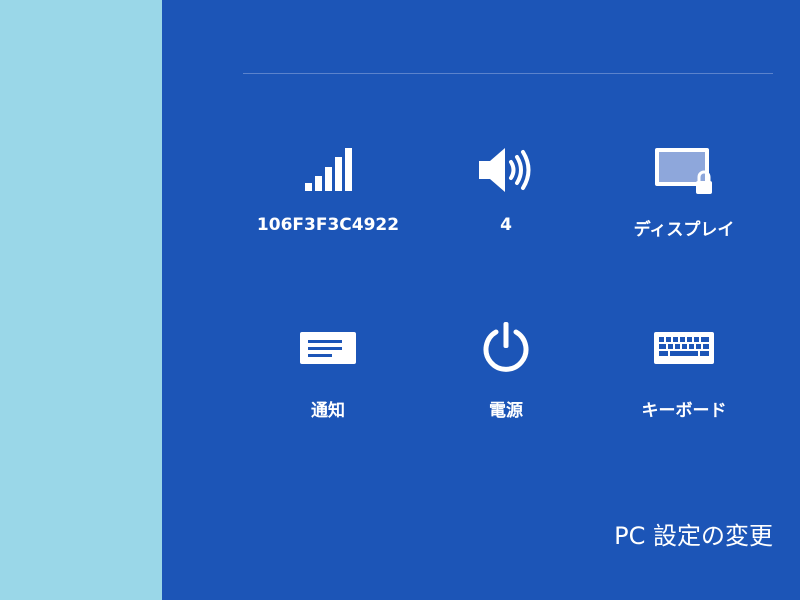 This screenshot has height=600, width=800. Describe the element at coordinates (684, 411) in the screenshot. I see `keyboard-label: キーボード` at that location.